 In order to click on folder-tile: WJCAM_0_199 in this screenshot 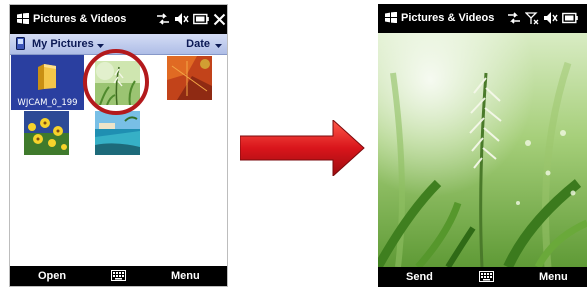, I will do `click(47, 82)`.